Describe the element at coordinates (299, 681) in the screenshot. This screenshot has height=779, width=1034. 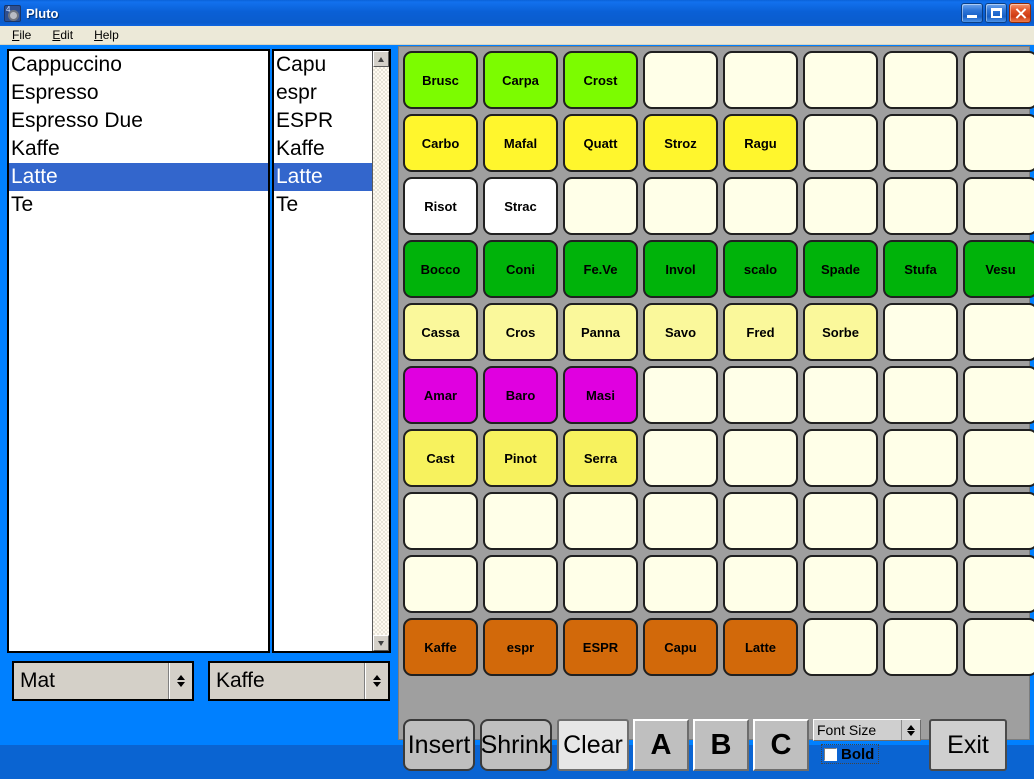
I see `combo-subcategory: Kaffe` at that location.